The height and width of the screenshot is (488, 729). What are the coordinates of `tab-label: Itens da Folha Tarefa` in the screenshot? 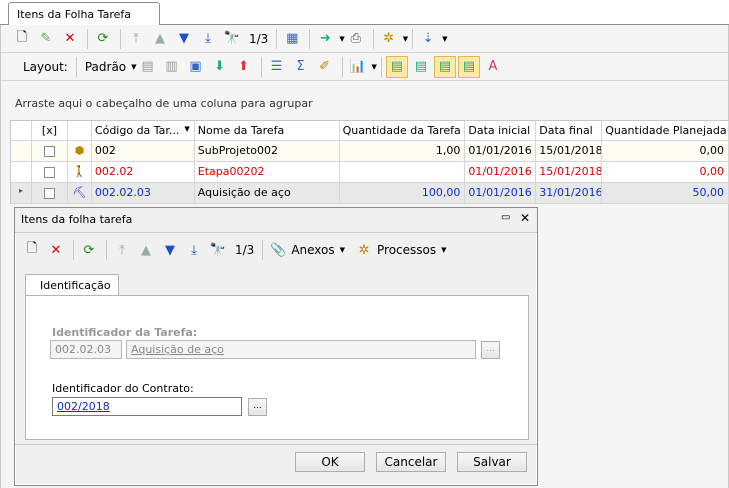 It's located at (74, 14).